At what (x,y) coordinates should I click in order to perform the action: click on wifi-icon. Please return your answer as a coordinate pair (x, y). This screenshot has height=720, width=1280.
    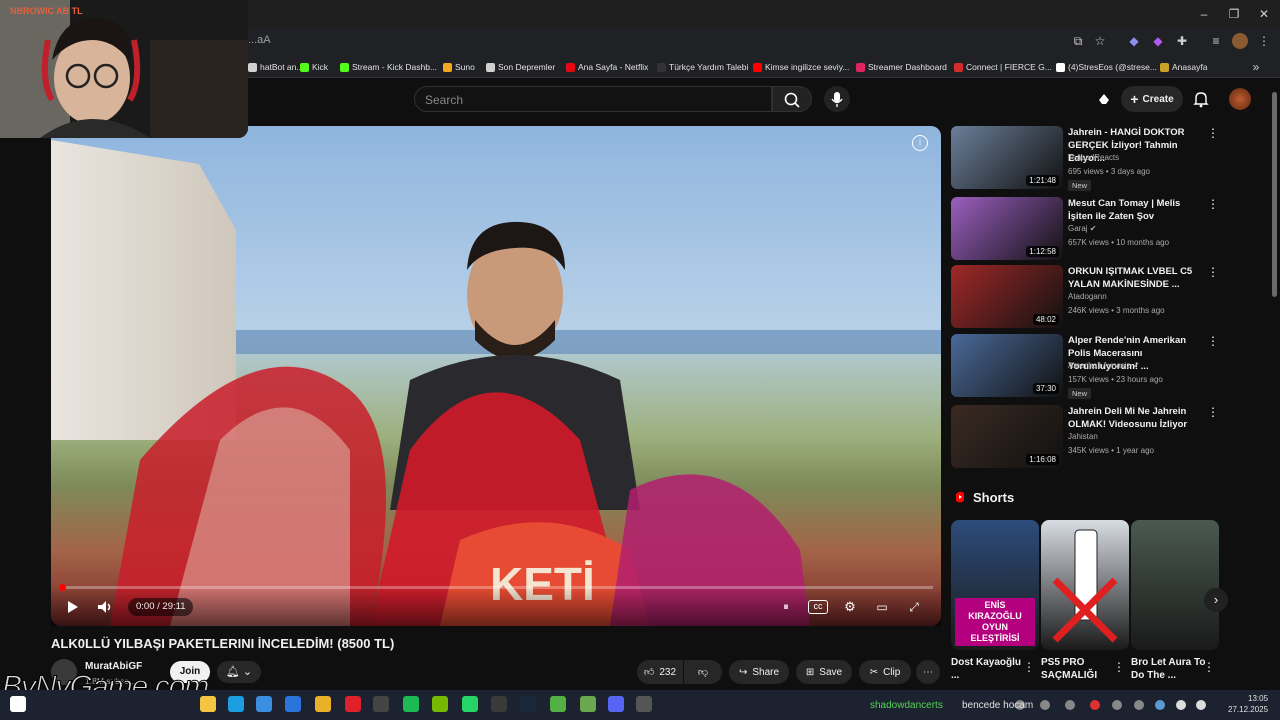
    Looking at the image, I should click on (1181, 705).